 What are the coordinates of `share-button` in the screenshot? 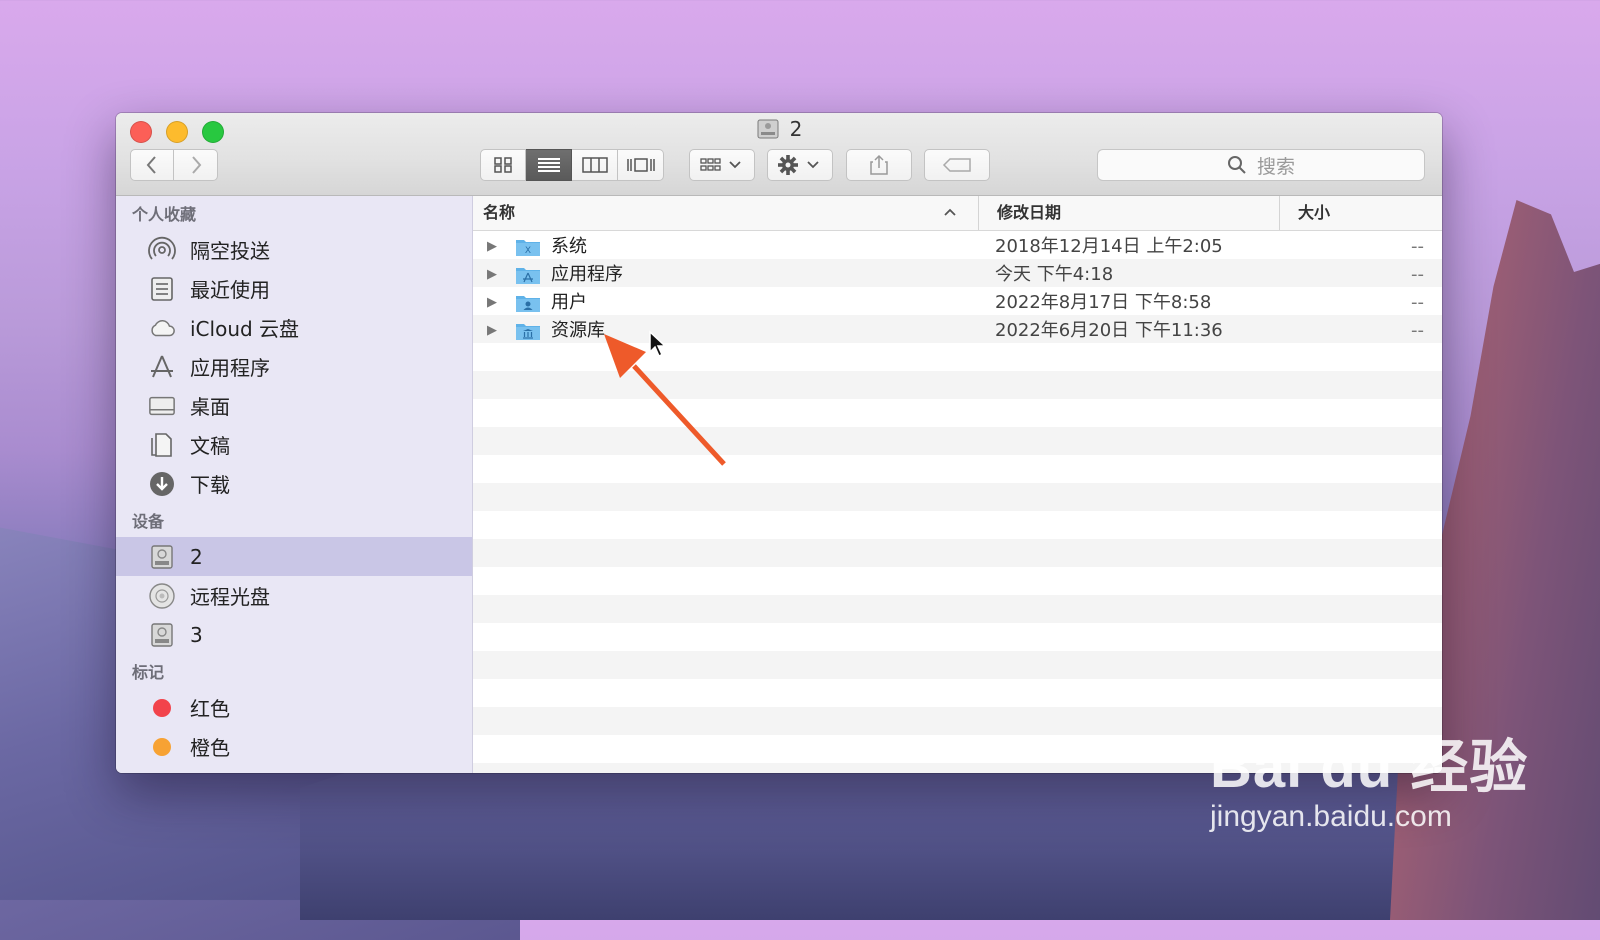 It's located at (879, 165).